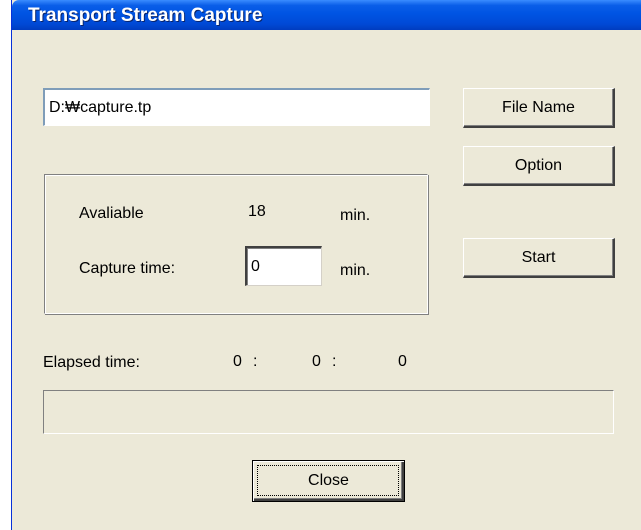 Image resolution: width=641 pixels, height=530 pixels. What do you see at coordinates (236, 107) in the screenshot?
I see `file-path-input` at bounding box center [236, 107].